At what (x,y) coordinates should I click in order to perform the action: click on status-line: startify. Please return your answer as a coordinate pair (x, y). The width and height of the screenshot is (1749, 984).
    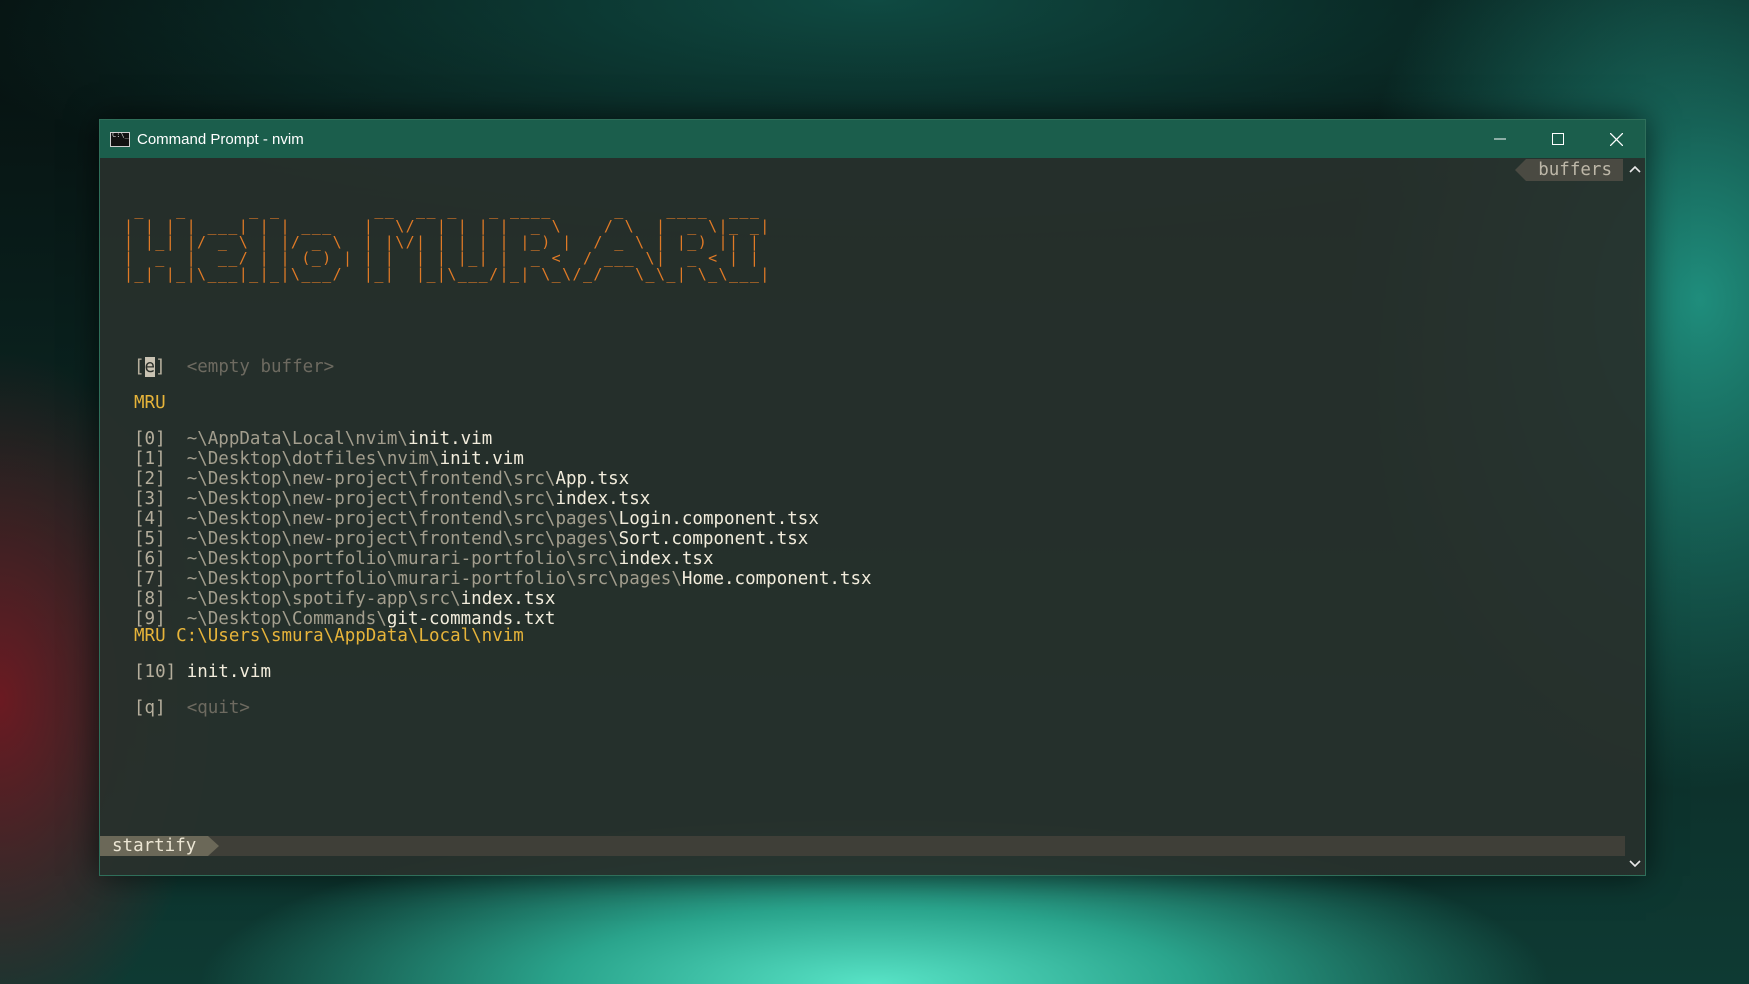
    Looking at the image, I should click on (862, 846).